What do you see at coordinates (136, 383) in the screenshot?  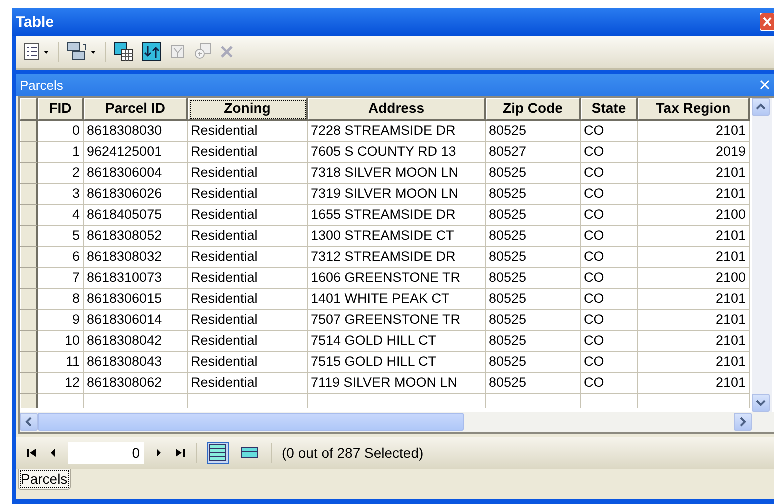 I see `table-cell: 8618308062` at bounding box center [136, 383].